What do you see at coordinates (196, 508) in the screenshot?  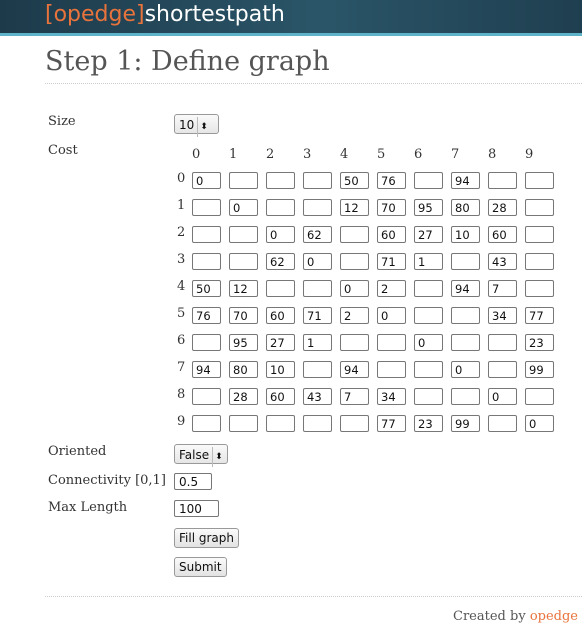 I see `max-length-input` at bounding box center [196, 508].